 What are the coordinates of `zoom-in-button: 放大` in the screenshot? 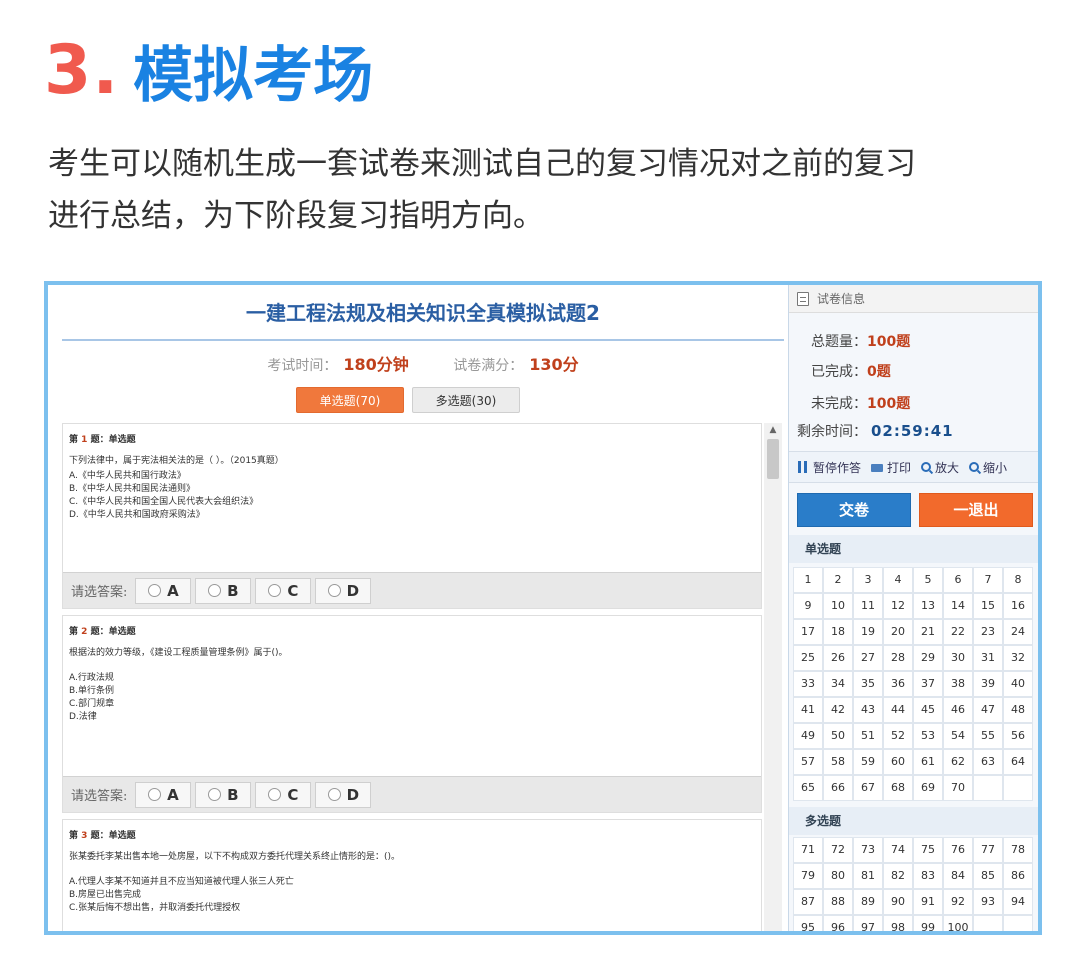 It's located at (940, 467).